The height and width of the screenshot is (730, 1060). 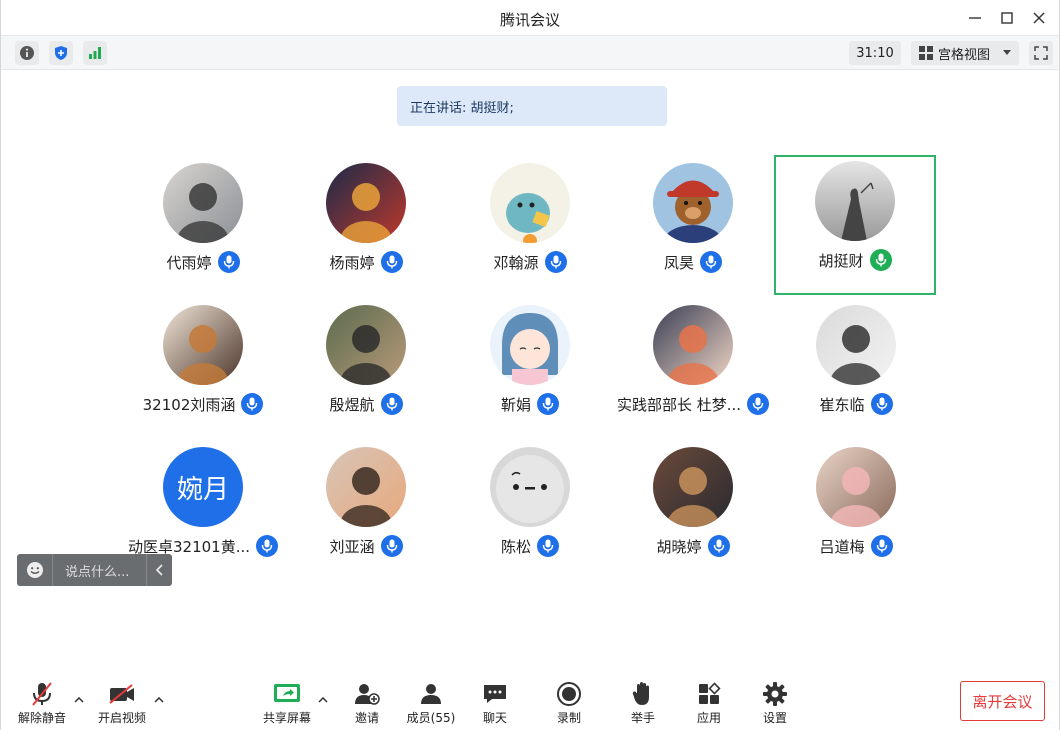 What do you see at coordinates (35, 570) in the screenshot?
I see `emoji-button` at bounding box center [35, 570].